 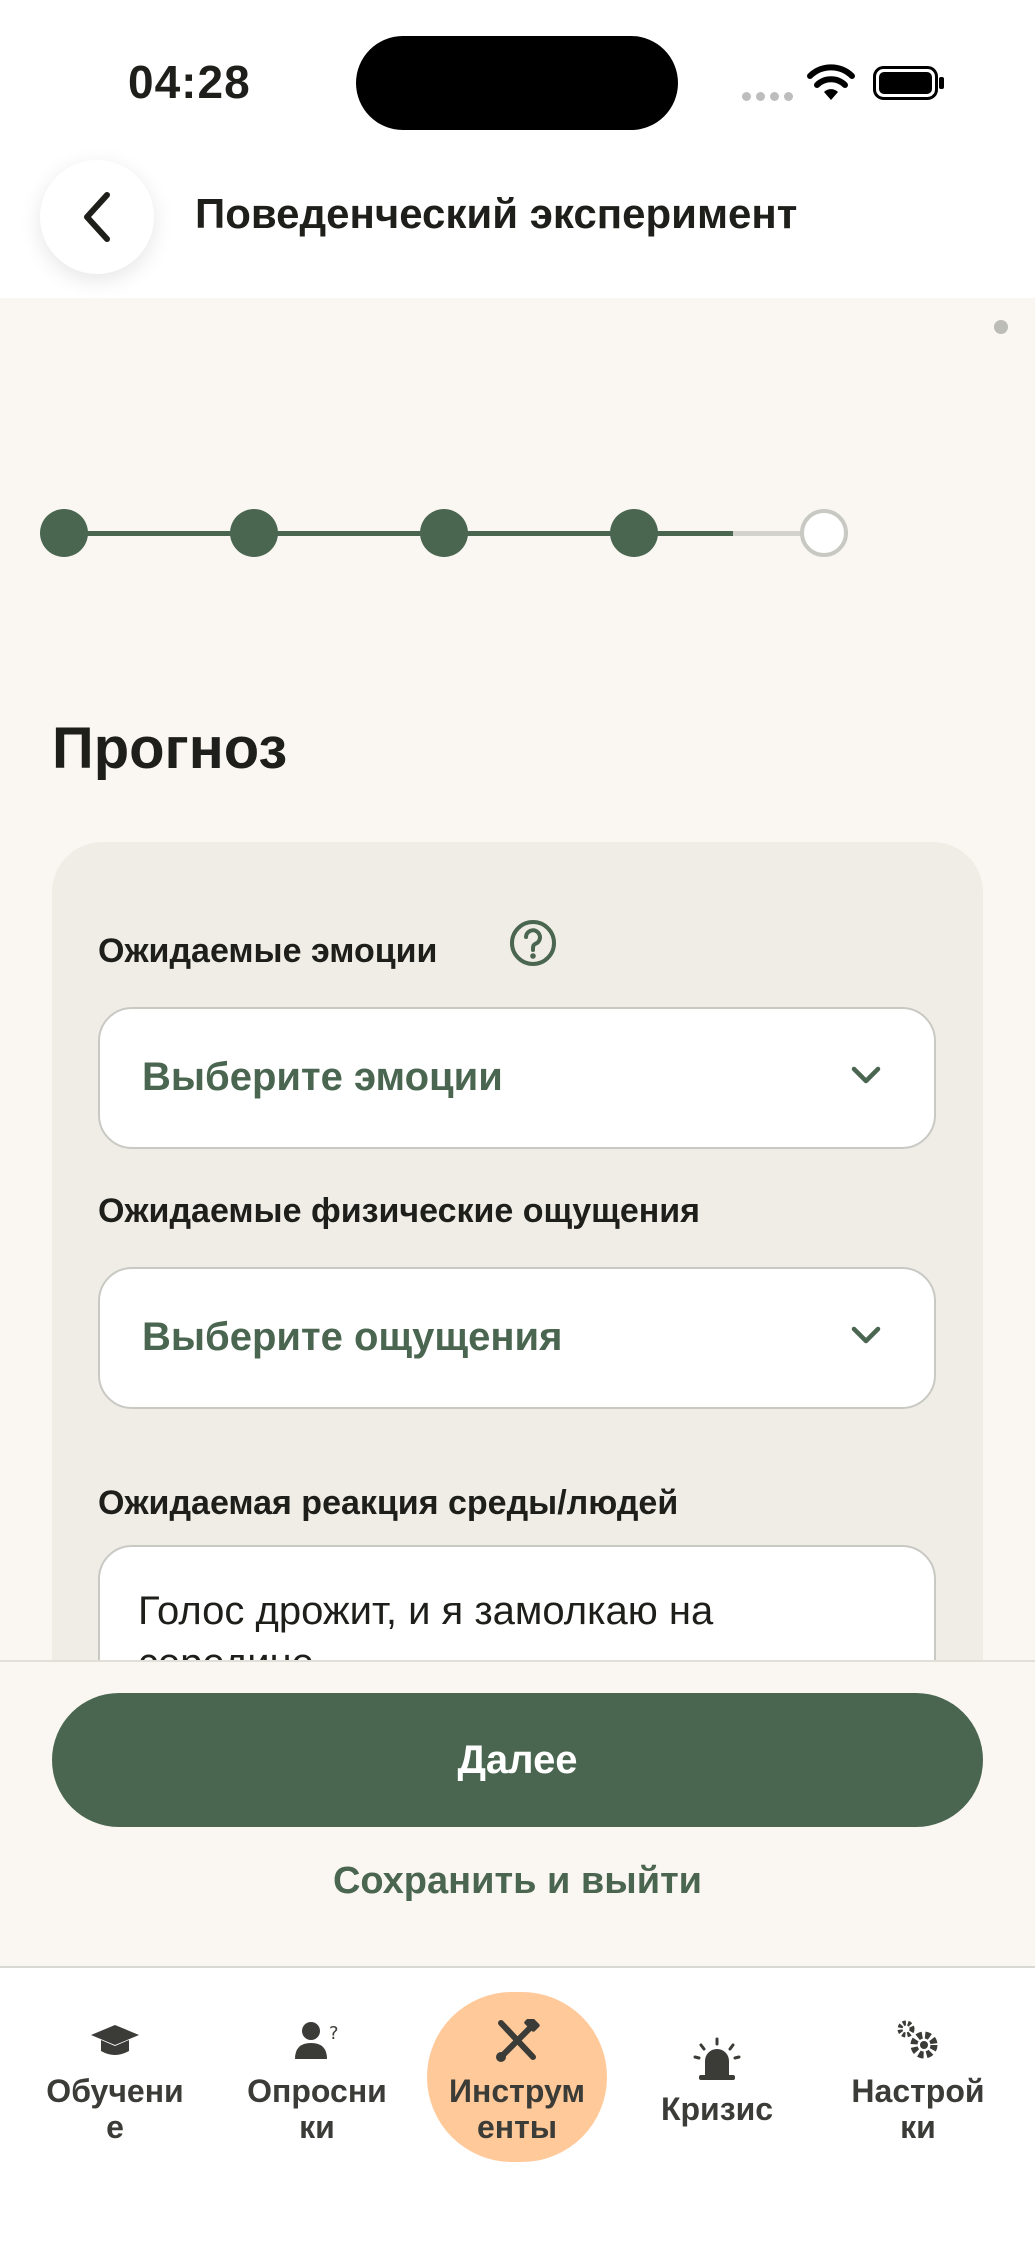 I want to click on battery-icon, so click(x=908, y=83).